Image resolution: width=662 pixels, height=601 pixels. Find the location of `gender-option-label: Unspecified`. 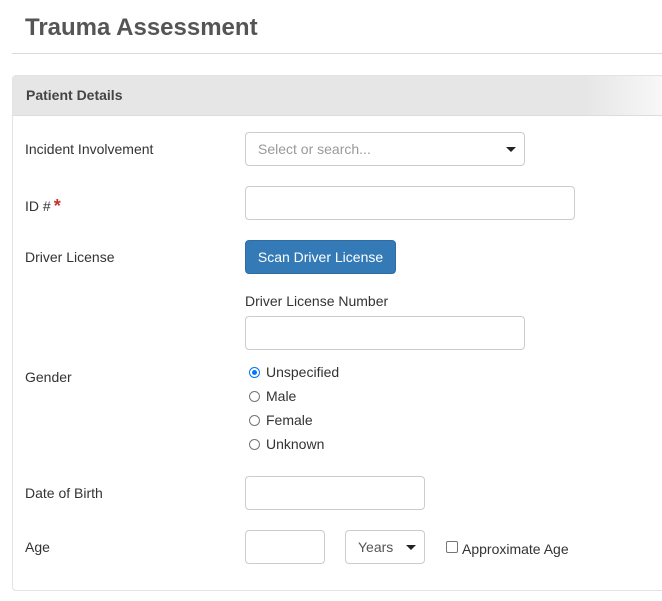

gender-option-label: Unspecified is located at coordinates (303, 372).